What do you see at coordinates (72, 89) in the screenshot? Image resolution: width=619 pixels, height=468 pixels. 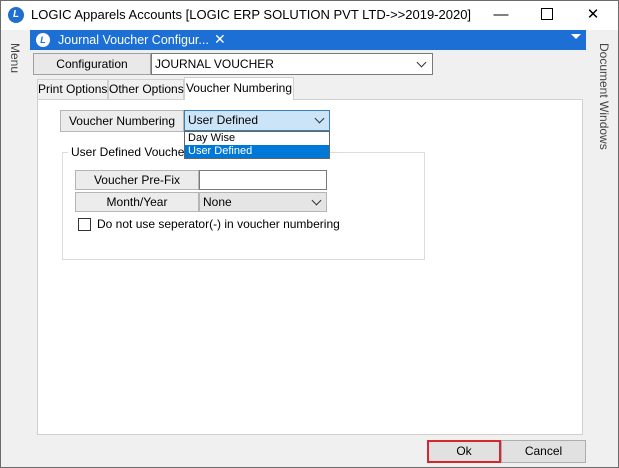 I see `tab-print-options: Print Options` at bounding box center [72, 89].